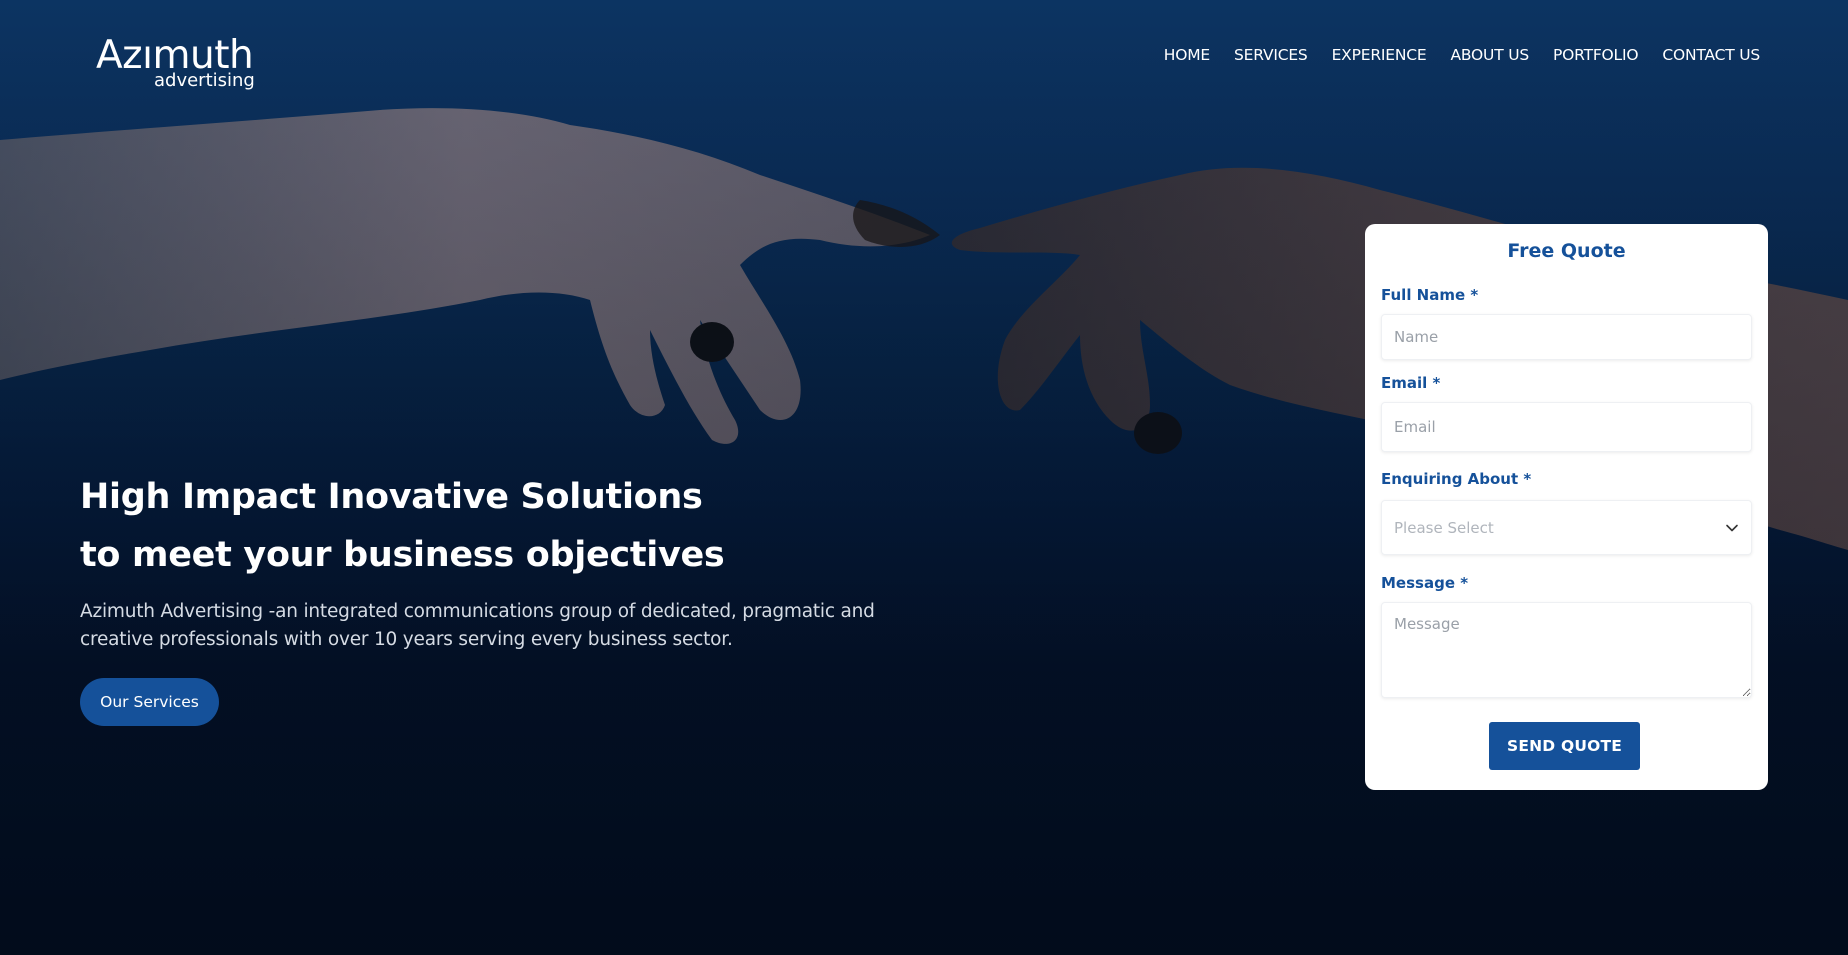 This screenshot has height=955, width=1848. I want to click on enquiring-about-label: Enquiring About *, so click(1456, 479).